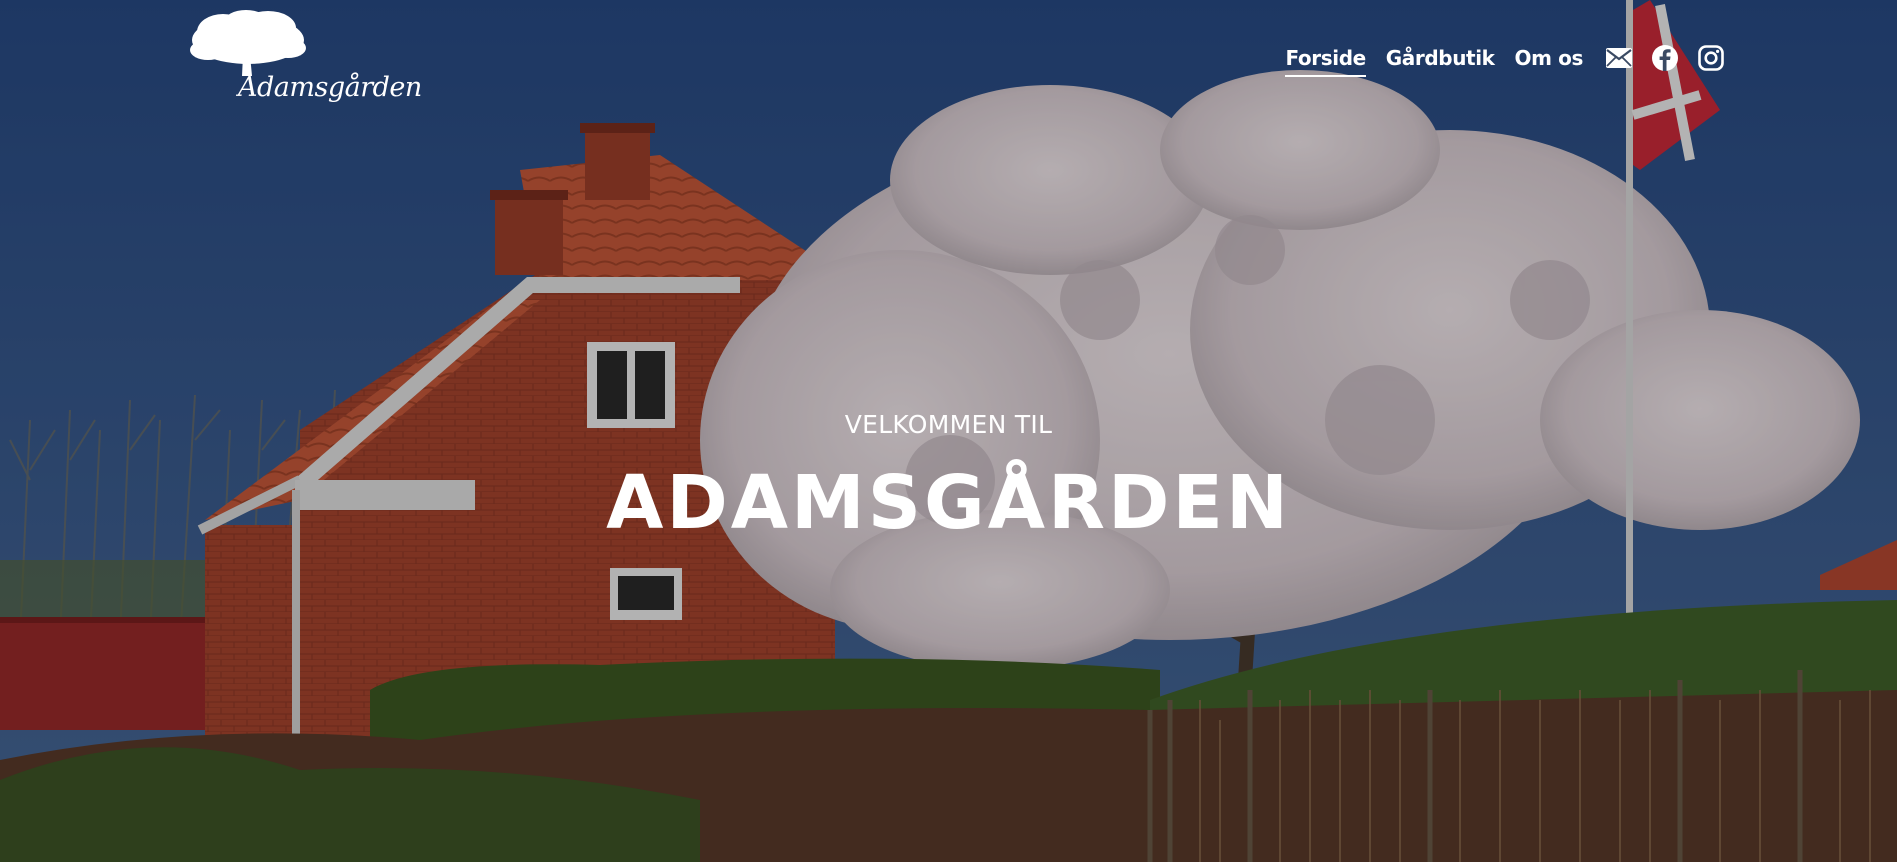  I want to click on mail-icon, so click(1619, 58).